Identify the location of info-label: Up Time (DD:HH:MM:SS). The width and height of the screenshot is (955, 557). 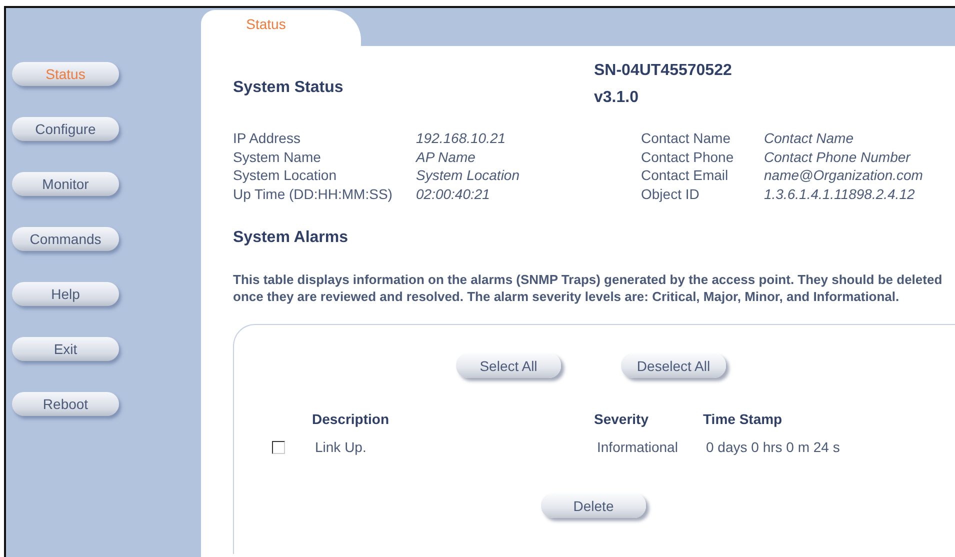
(313, 193).